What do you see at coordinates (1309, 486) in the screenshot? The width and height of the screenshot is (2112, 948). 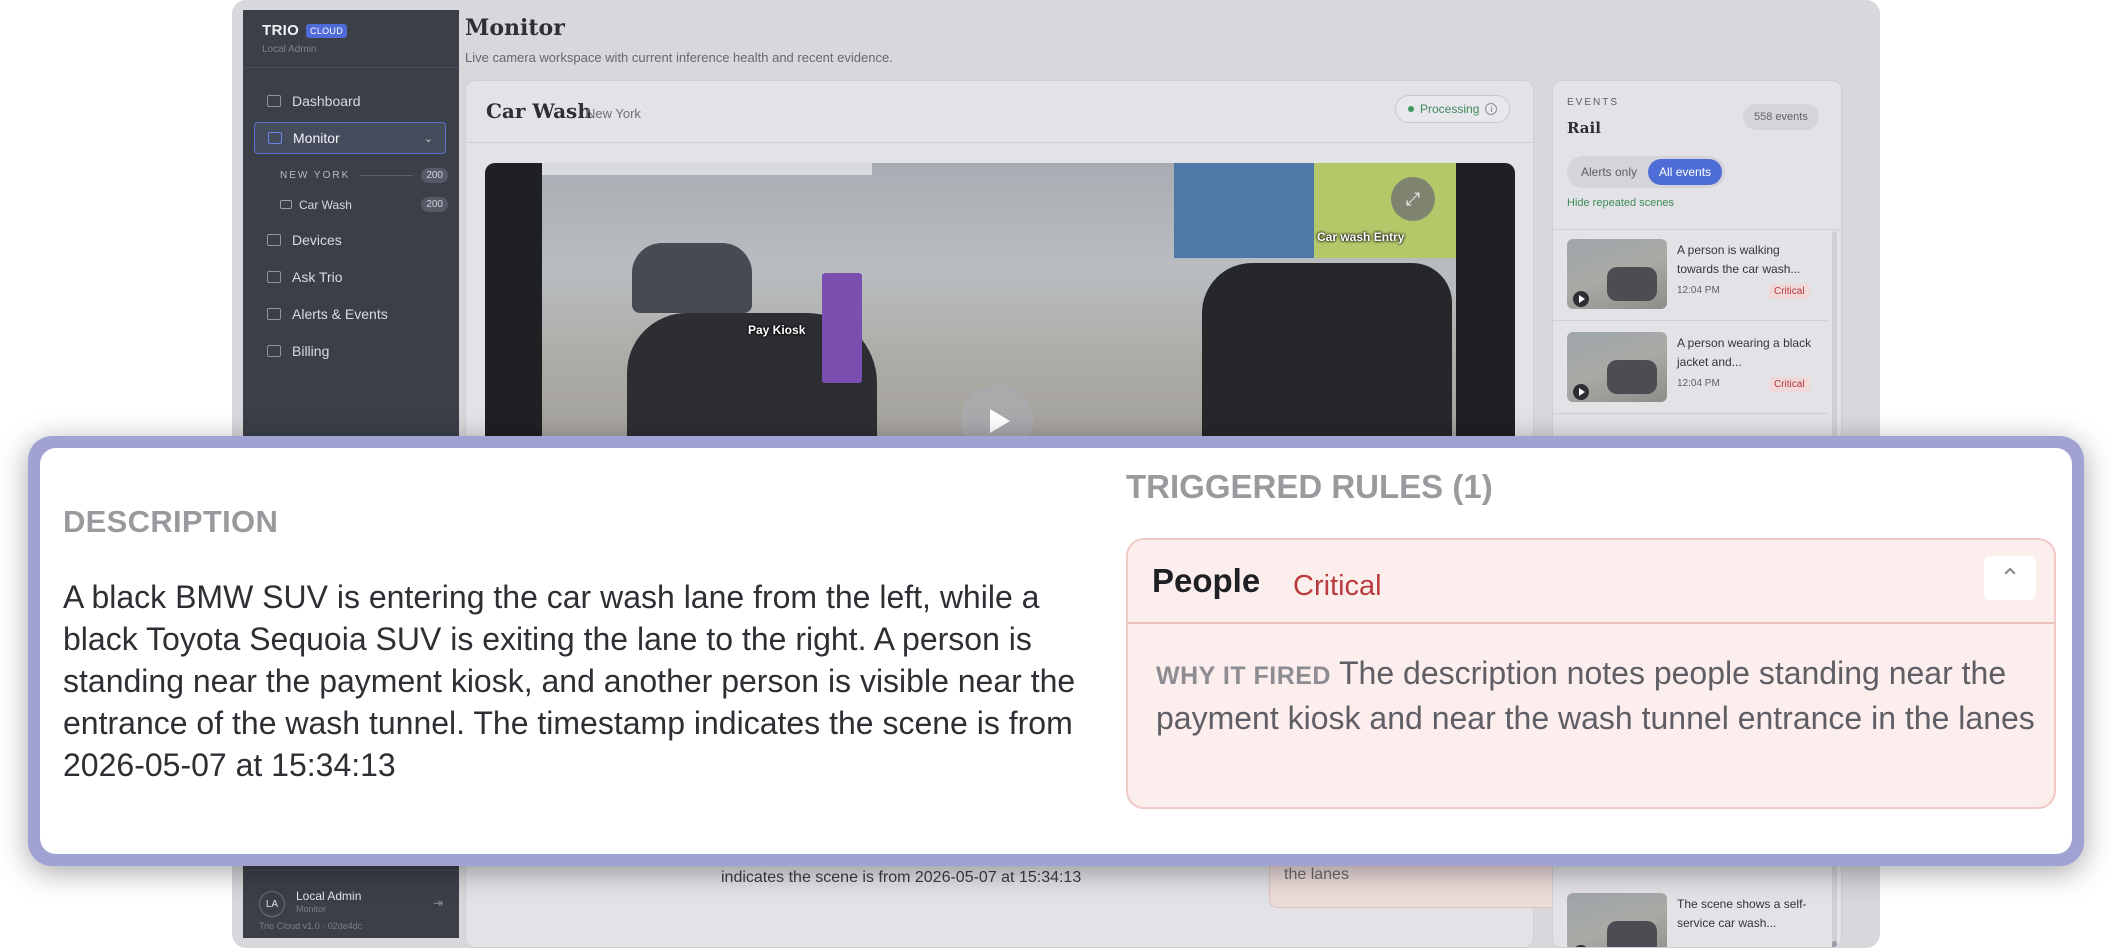 I see `triggered-rules-heading: TRIGGERED RULES (1)` at bounding box center [1309, 486].